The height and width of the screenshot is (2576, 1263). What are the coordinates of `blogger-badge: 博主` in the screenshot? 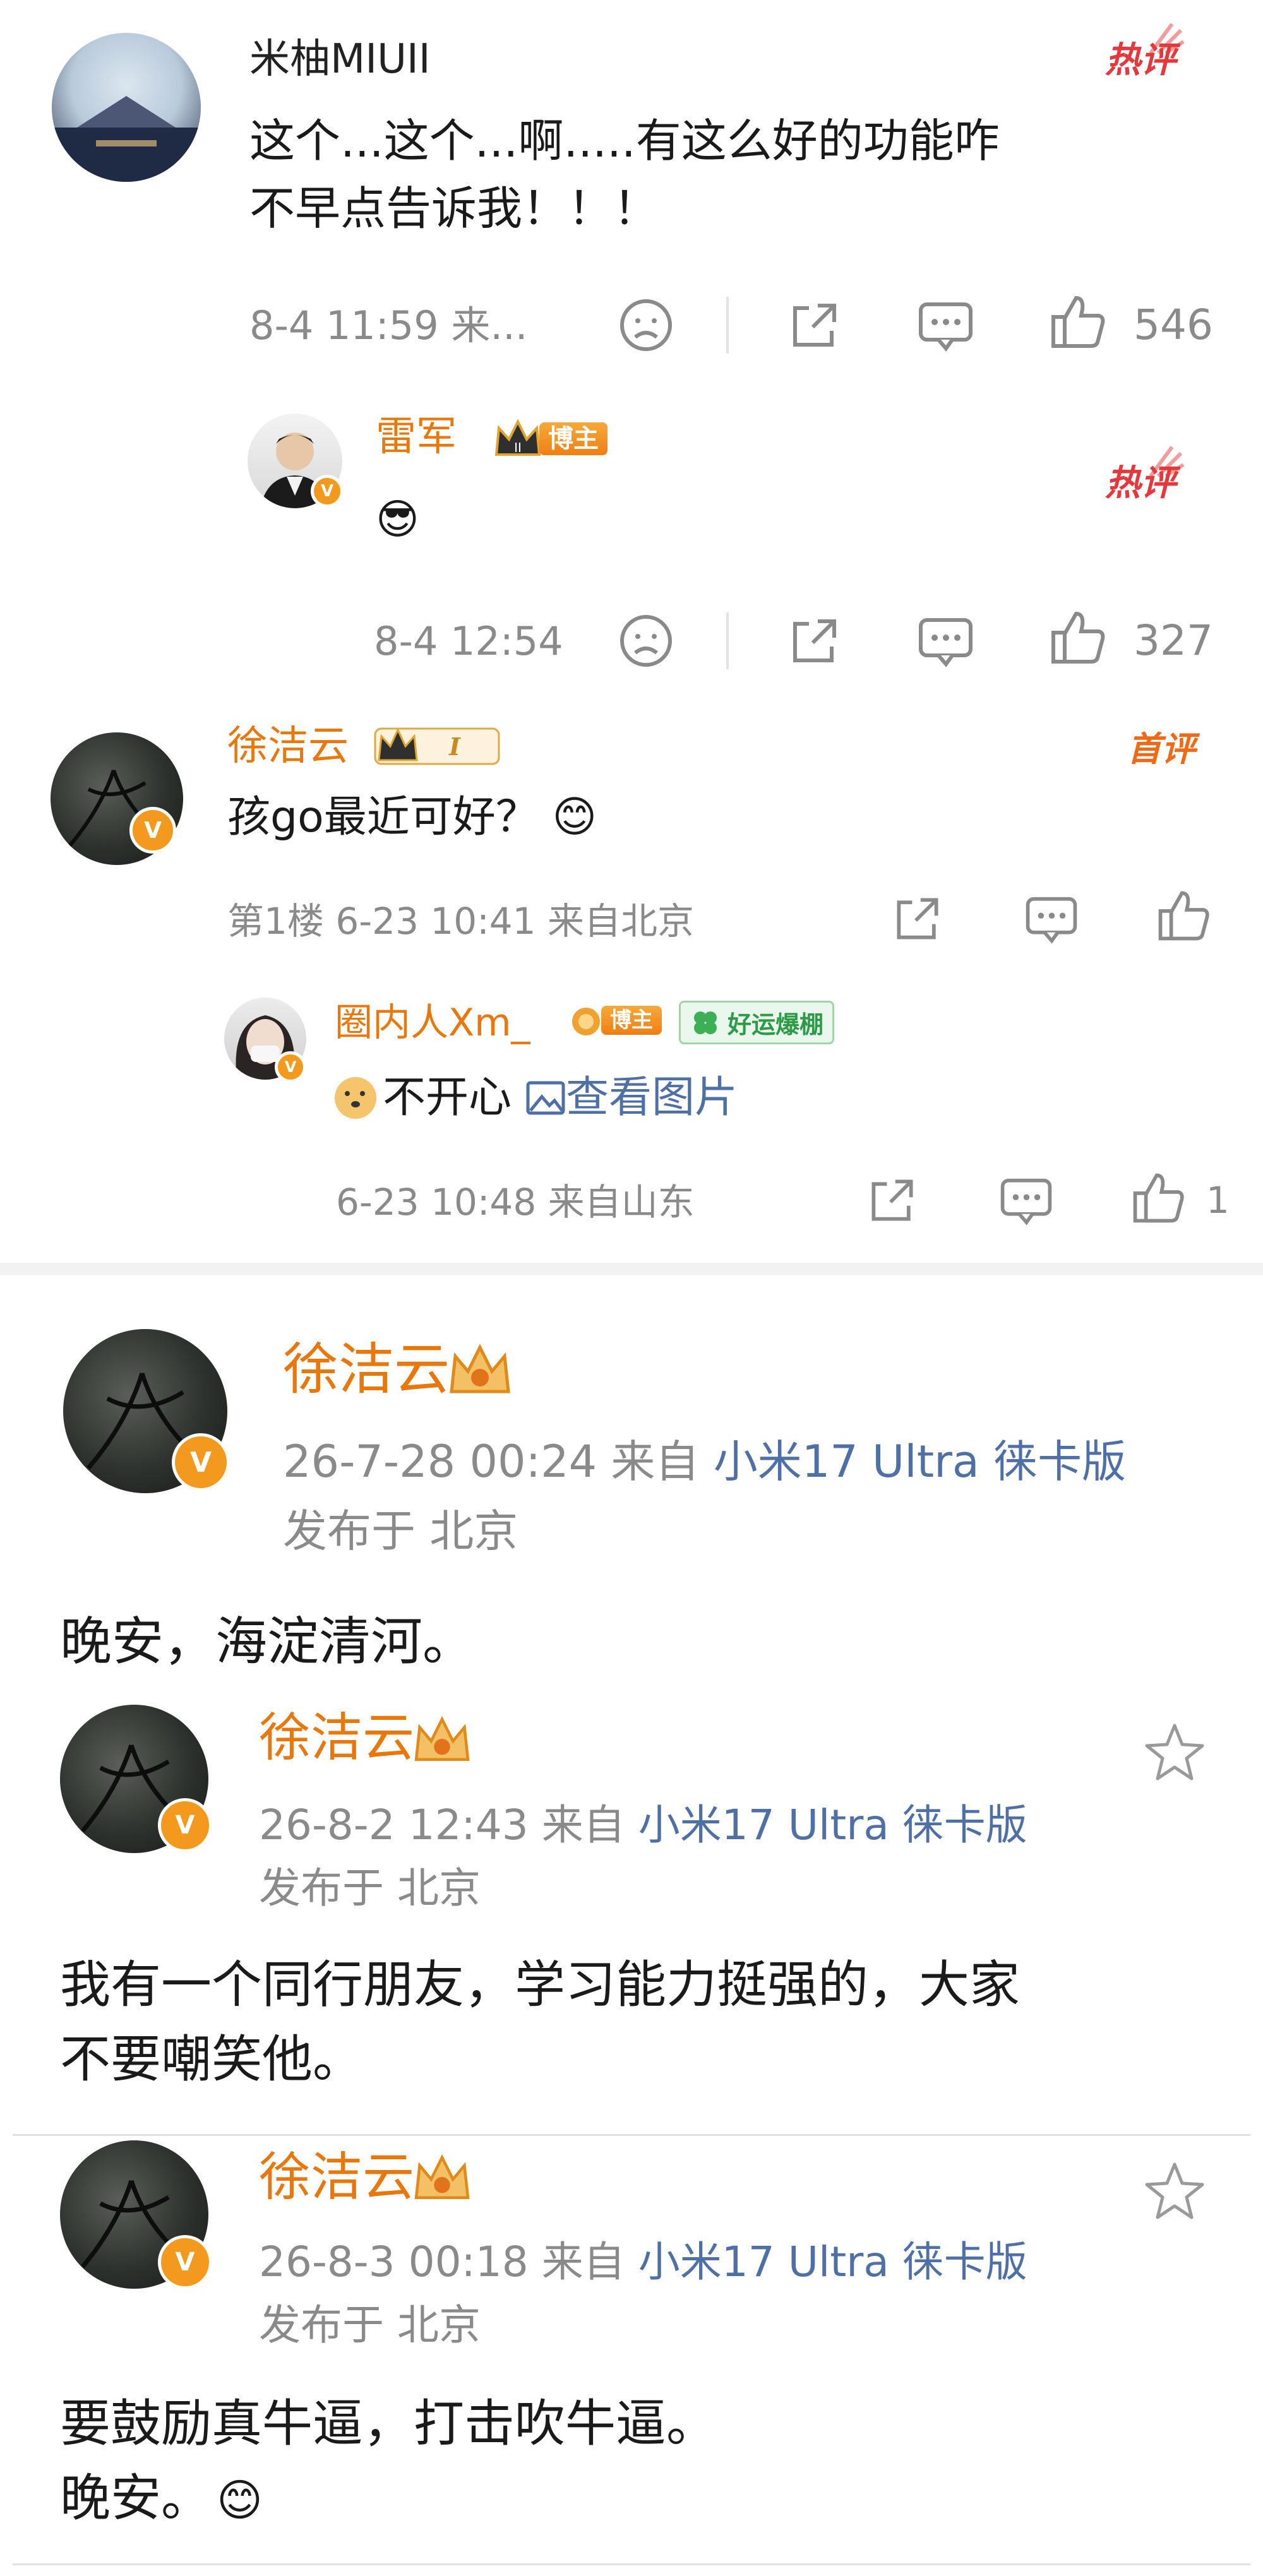 It's located at (615, 1020).